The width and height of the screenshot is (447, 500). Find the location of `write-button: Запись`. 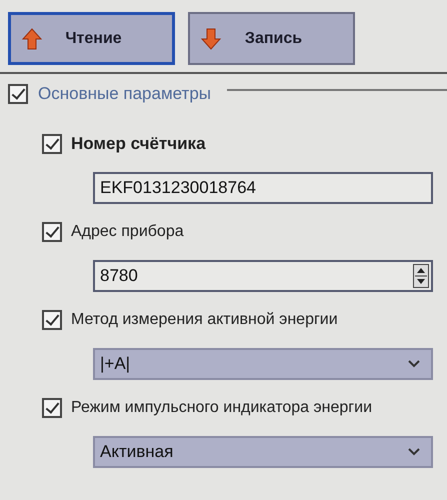

write-button: Запись is located at coordinates (271, 38).